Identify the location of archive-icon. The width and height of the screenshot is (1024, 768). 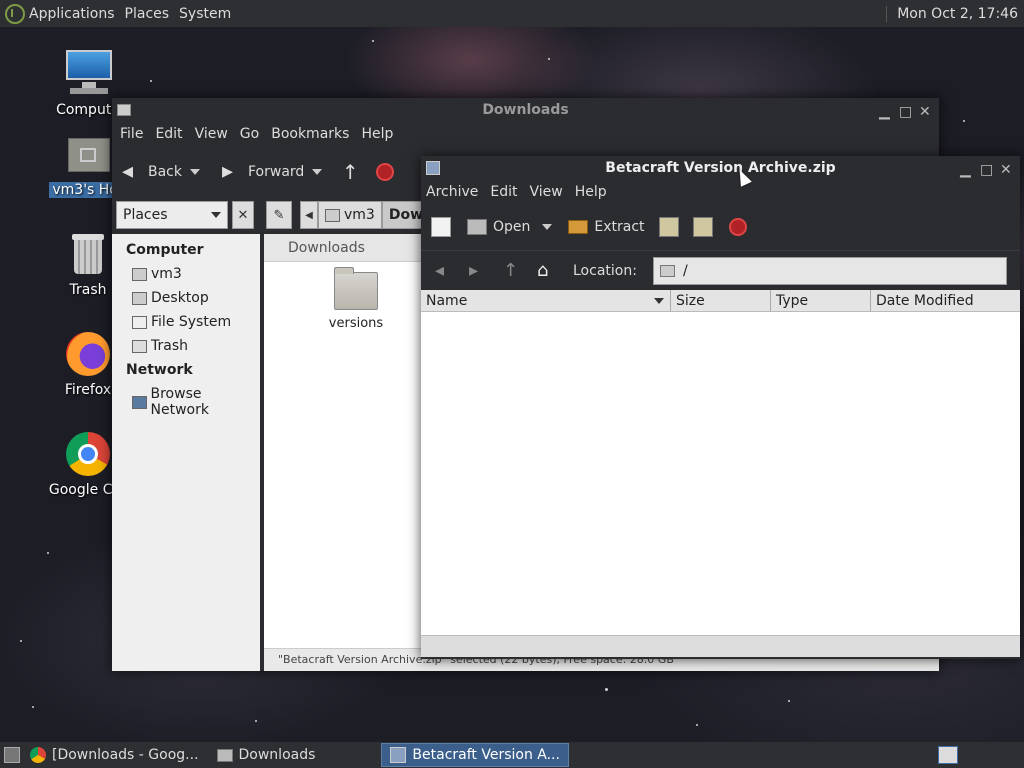
(398, 755).